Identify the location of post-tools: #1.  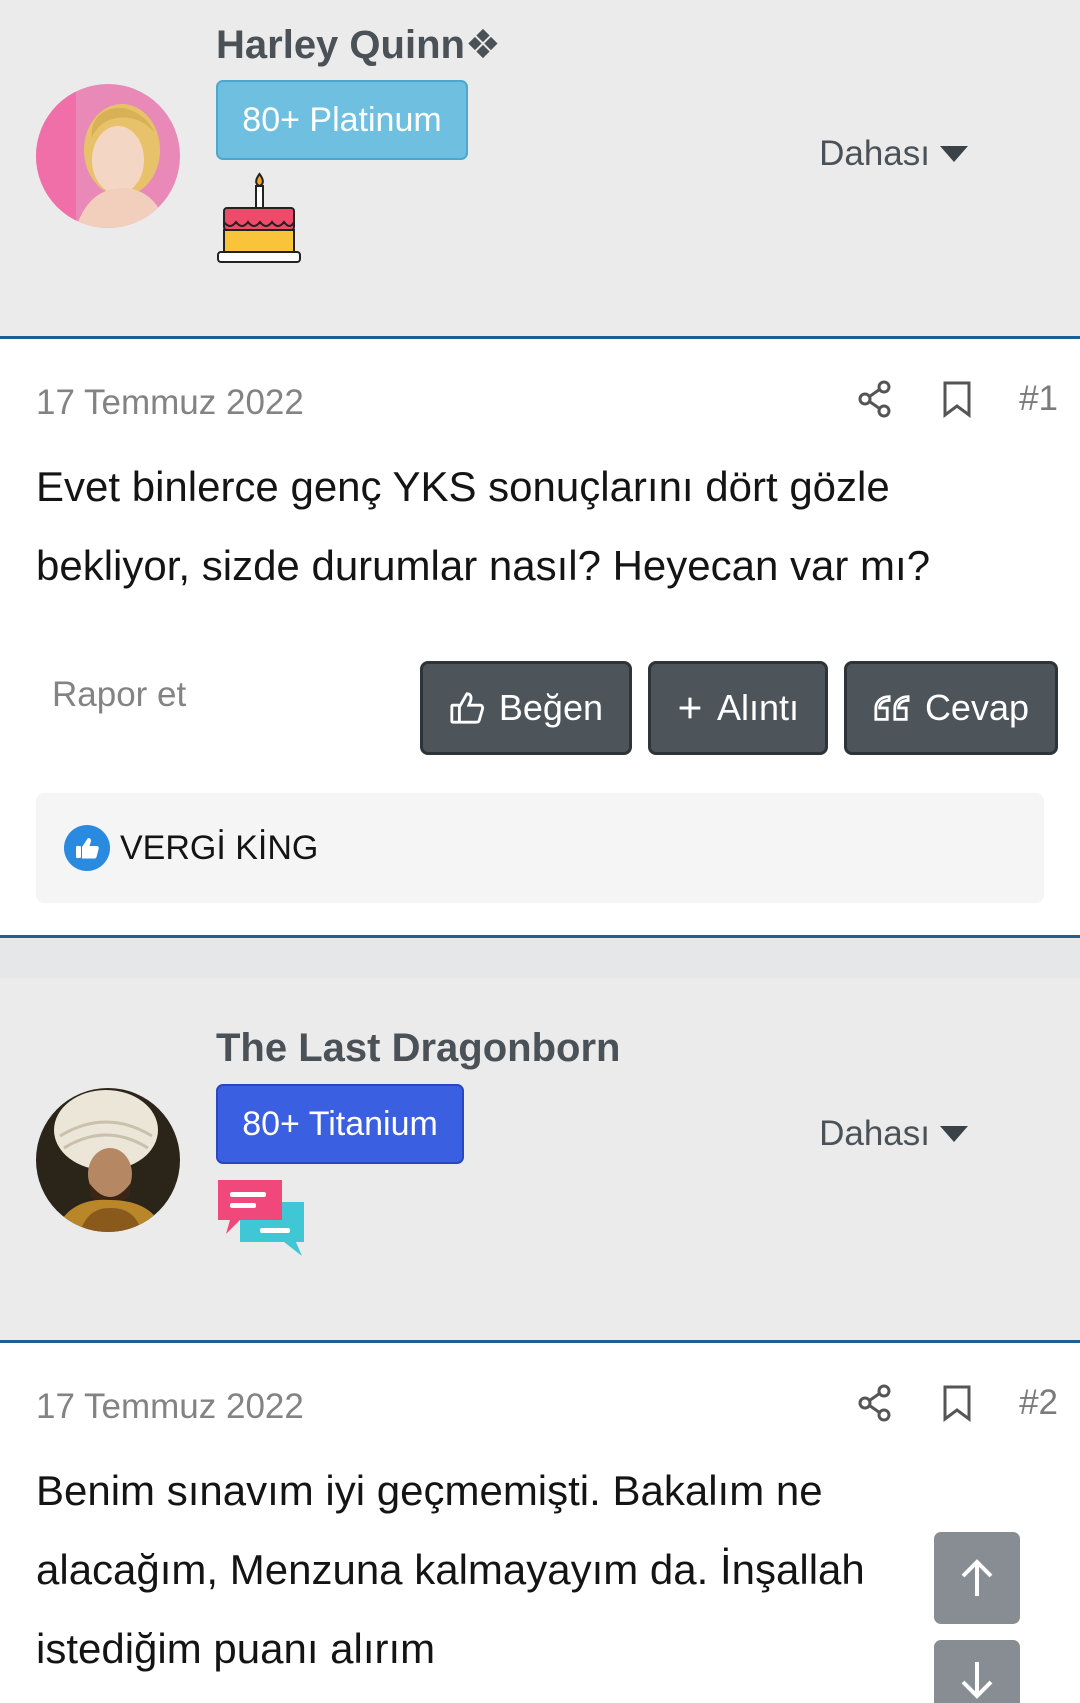
(956, 399).